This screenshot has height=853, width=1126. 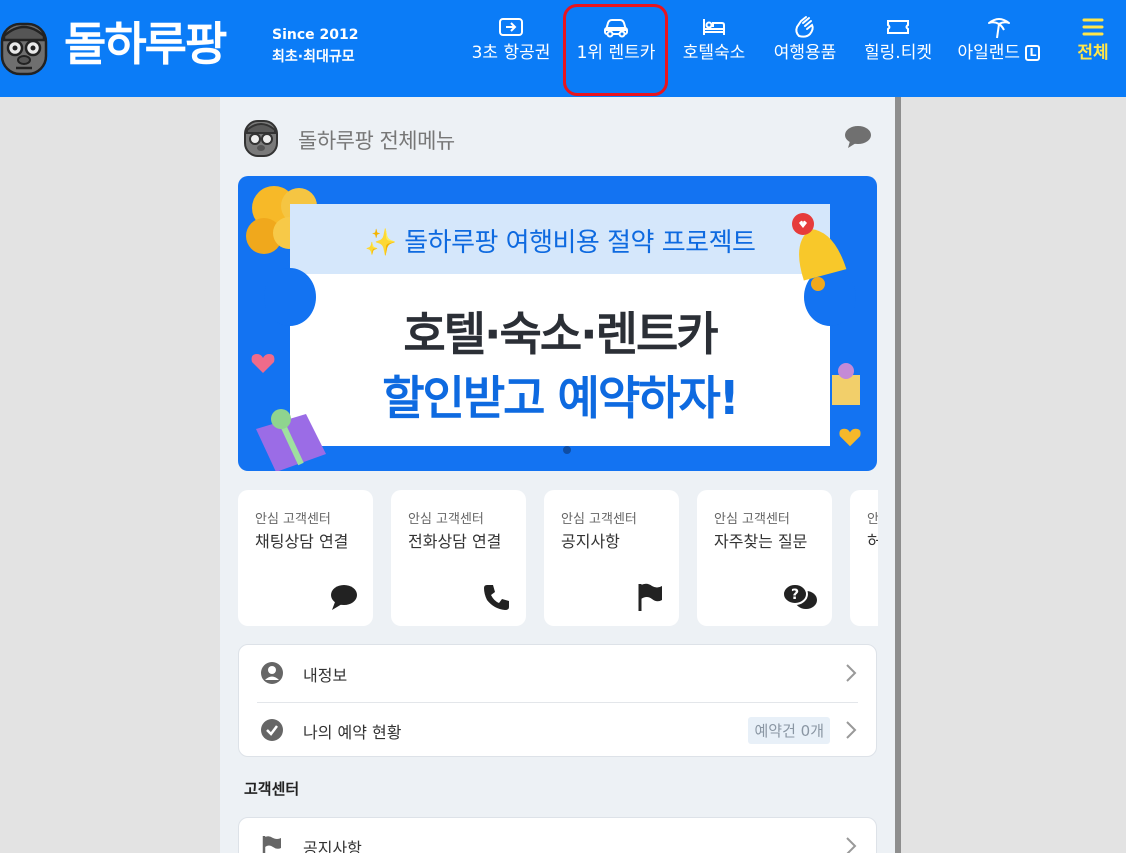 I want to click on support-box: 공지사항, so click(x=557, y=835).